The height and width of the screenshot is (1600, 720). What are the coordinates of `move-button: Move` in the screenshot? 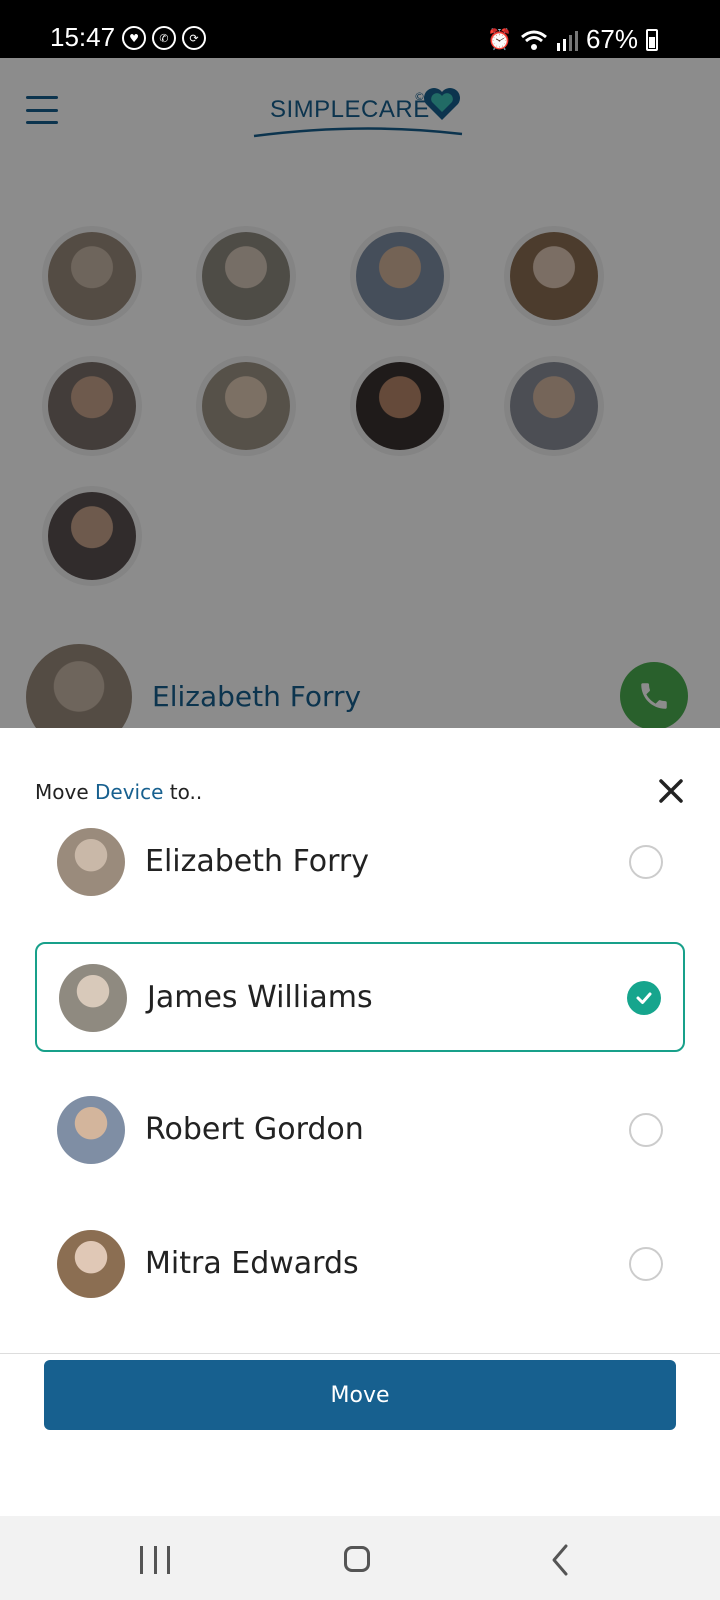 It's located at (360, 1395).